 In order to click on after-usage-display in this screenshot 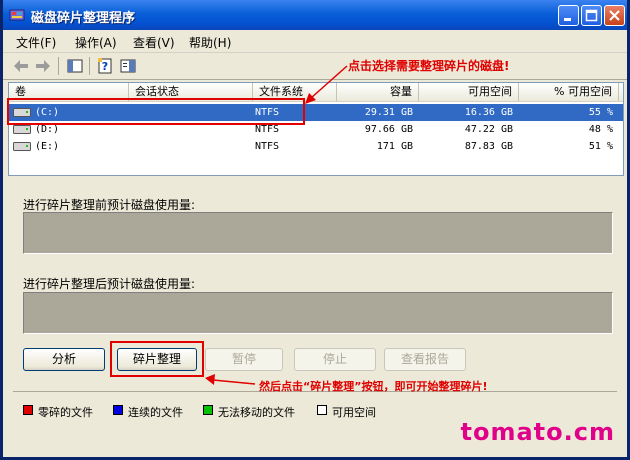, I will do `click(318, 313)`.